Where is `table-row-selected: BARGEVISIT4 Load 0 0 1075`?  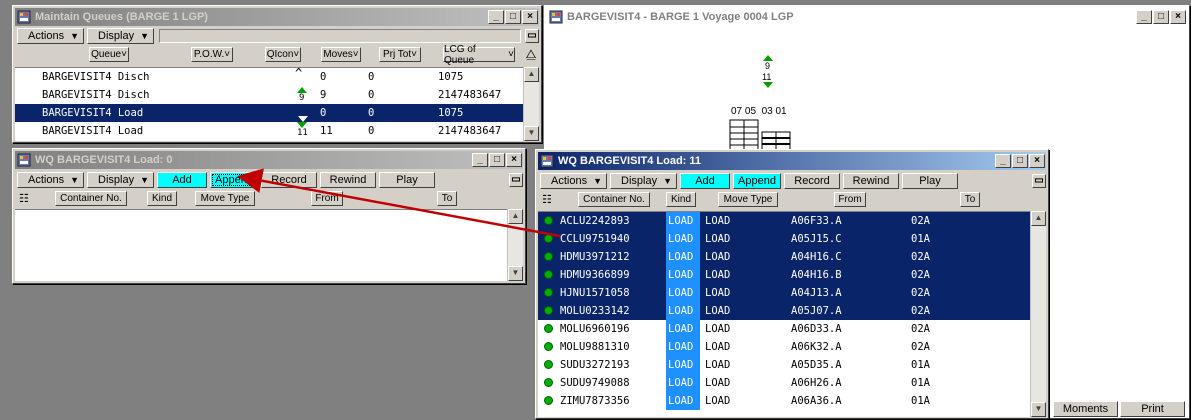 table-row-selected: BARGEVISIT4 Load 0 0 1075 is located at coordinates (269, 113).